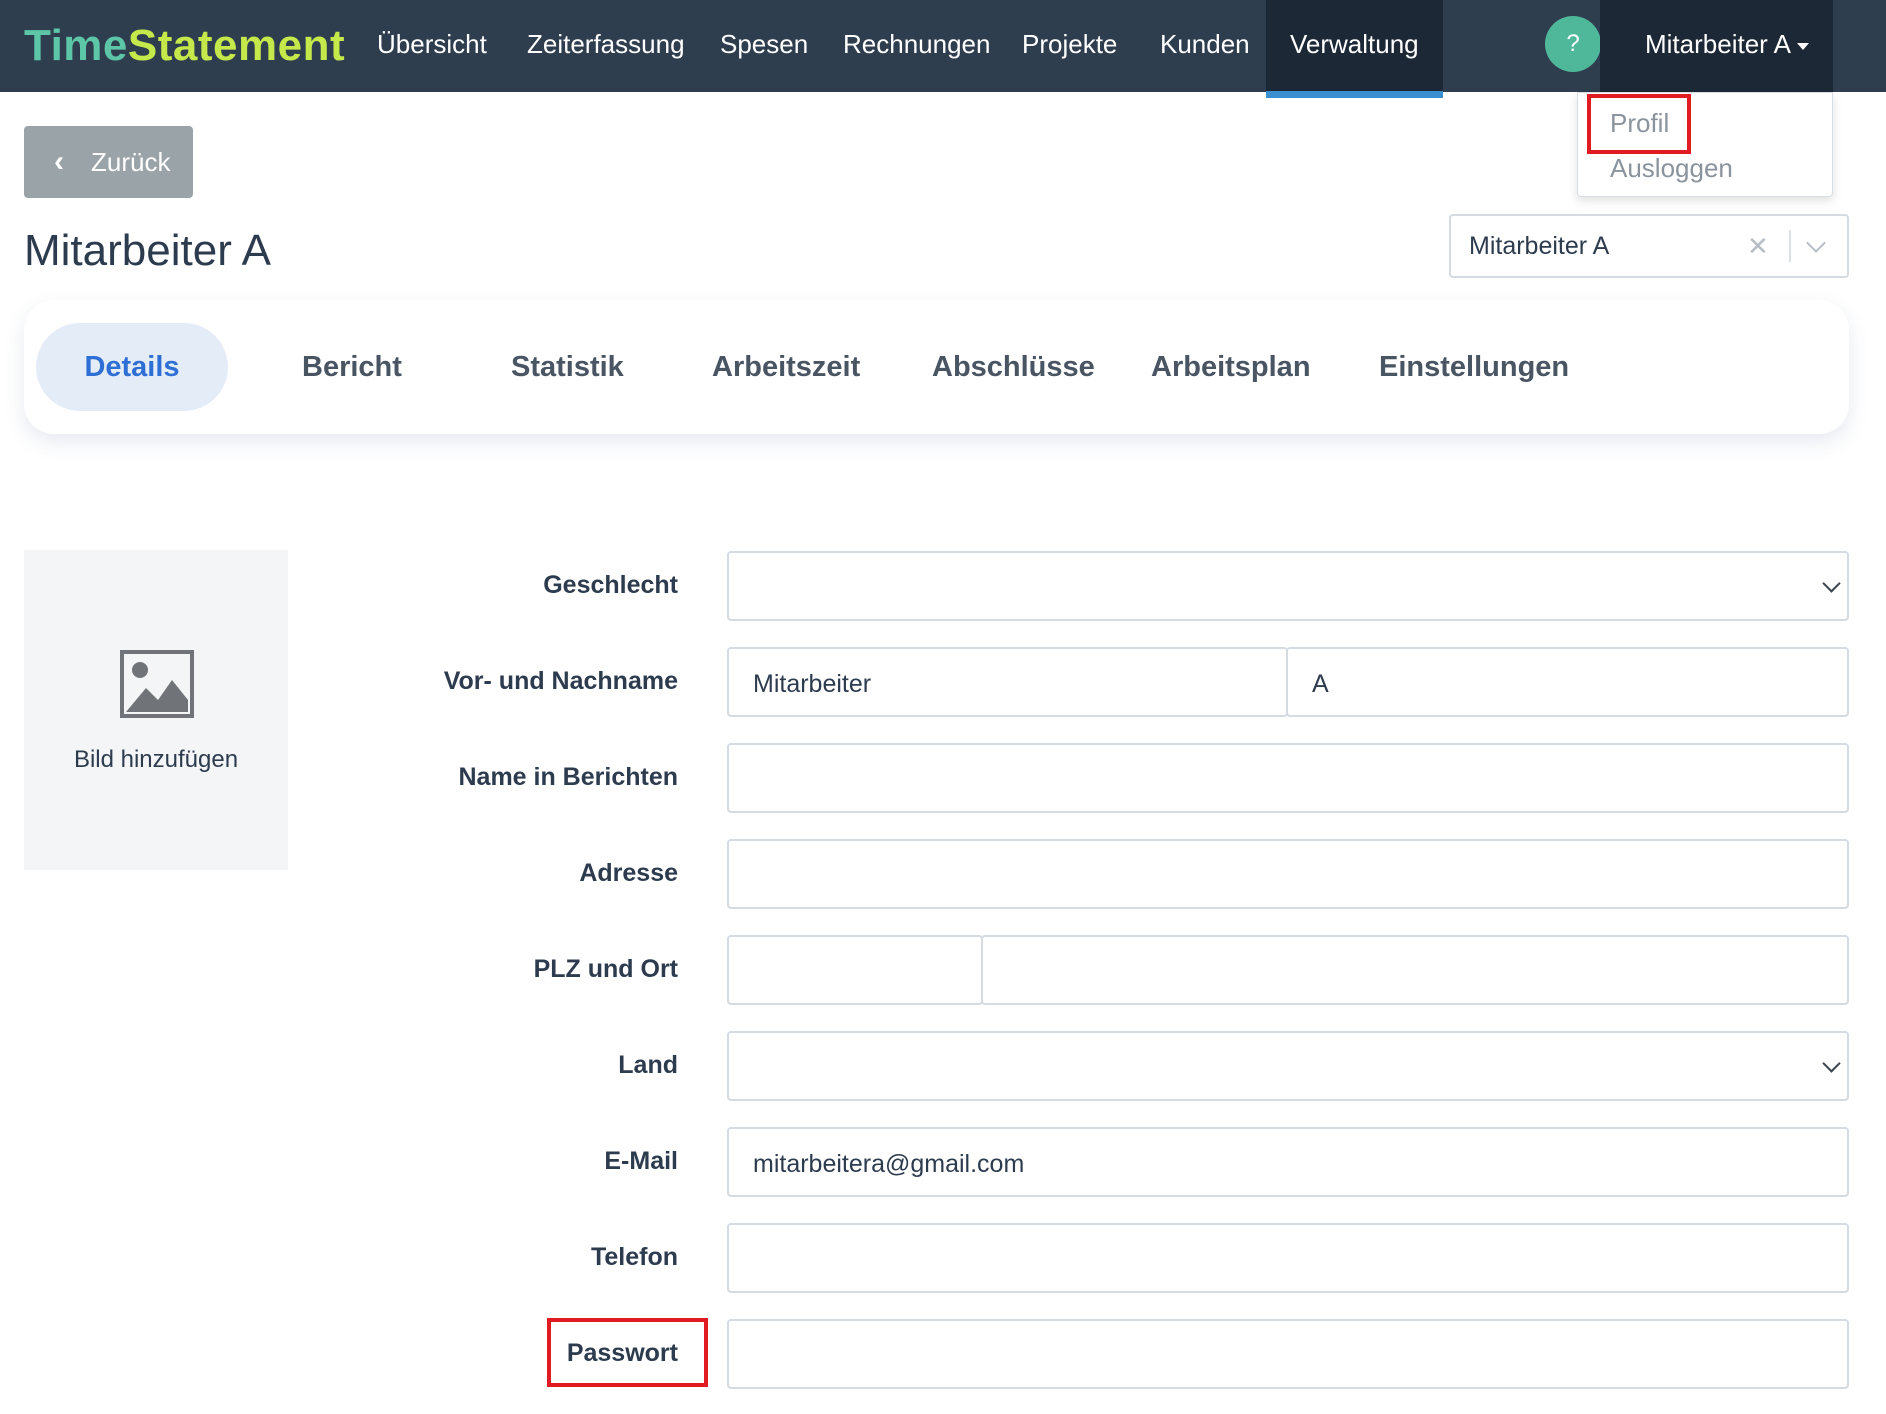 This screenshot has width=1886, height=1414. I want to click on report-name-label: Name in Berichten, so click(568, 777).